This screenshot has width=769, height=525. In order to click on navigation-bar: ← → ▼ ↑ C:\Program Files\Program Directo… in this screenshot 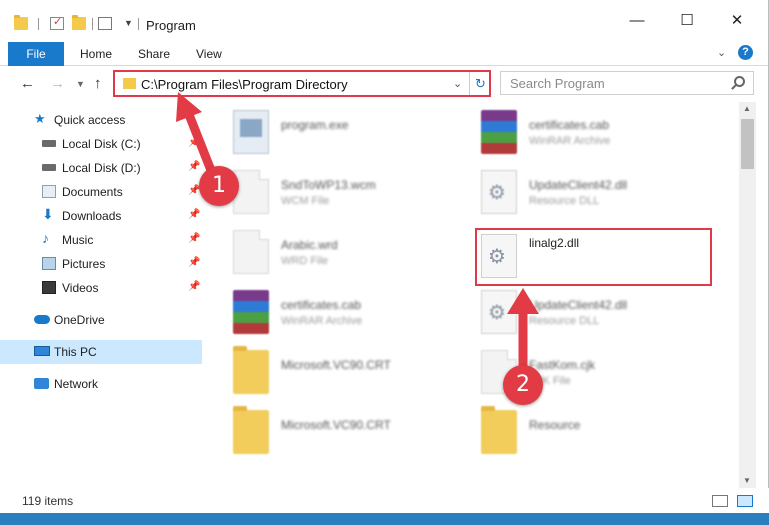, I will do `click(384, 84)`.